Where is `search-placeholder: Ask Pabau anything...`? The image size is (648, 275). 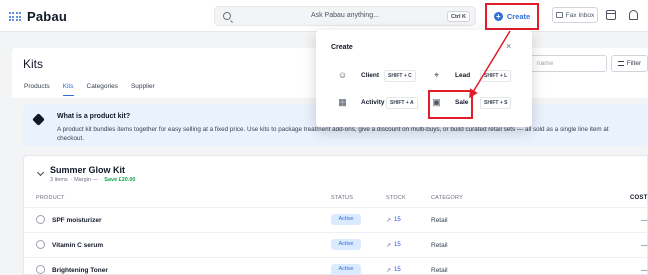
search-placeholder: Ask Pabau anything... is located at coordinates (345, 15).